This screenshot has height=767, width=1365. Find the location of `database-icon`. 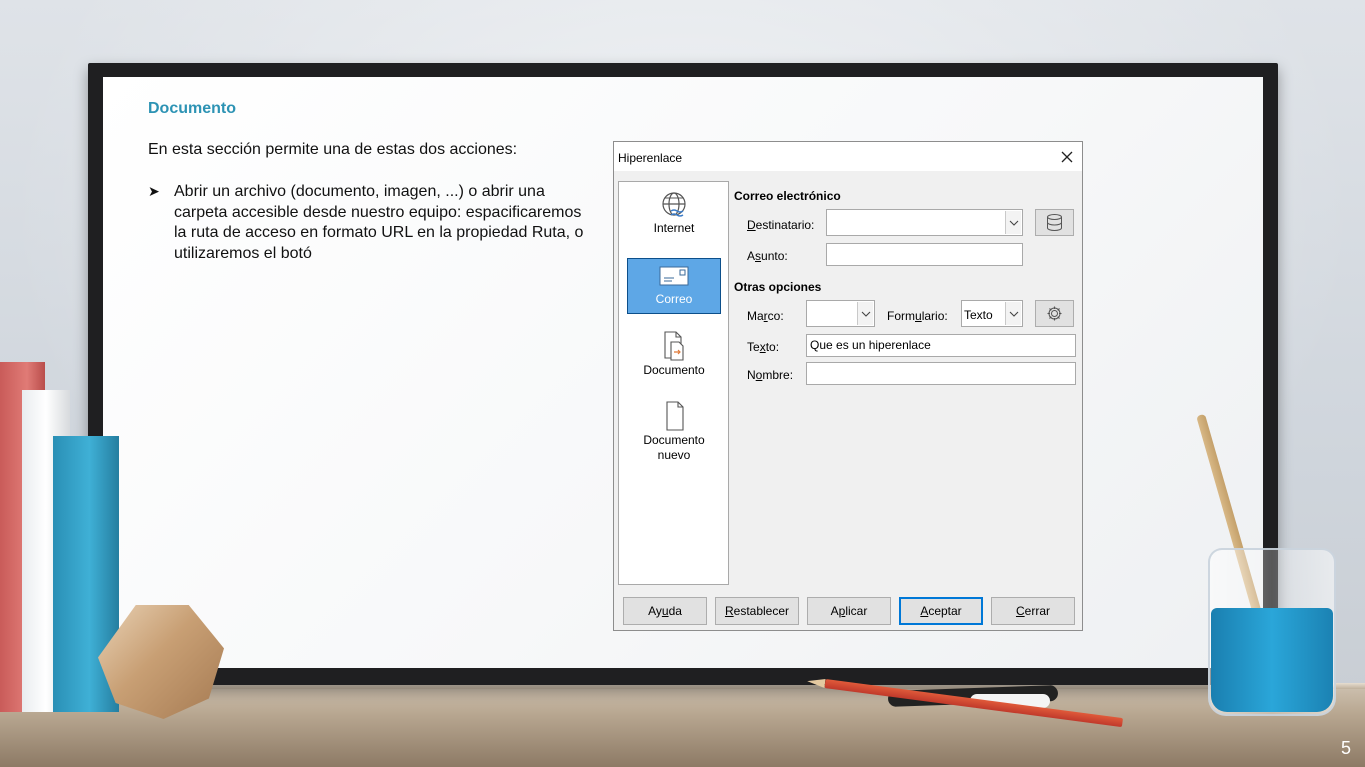

database-icon is located at coordinates (1054, 222).